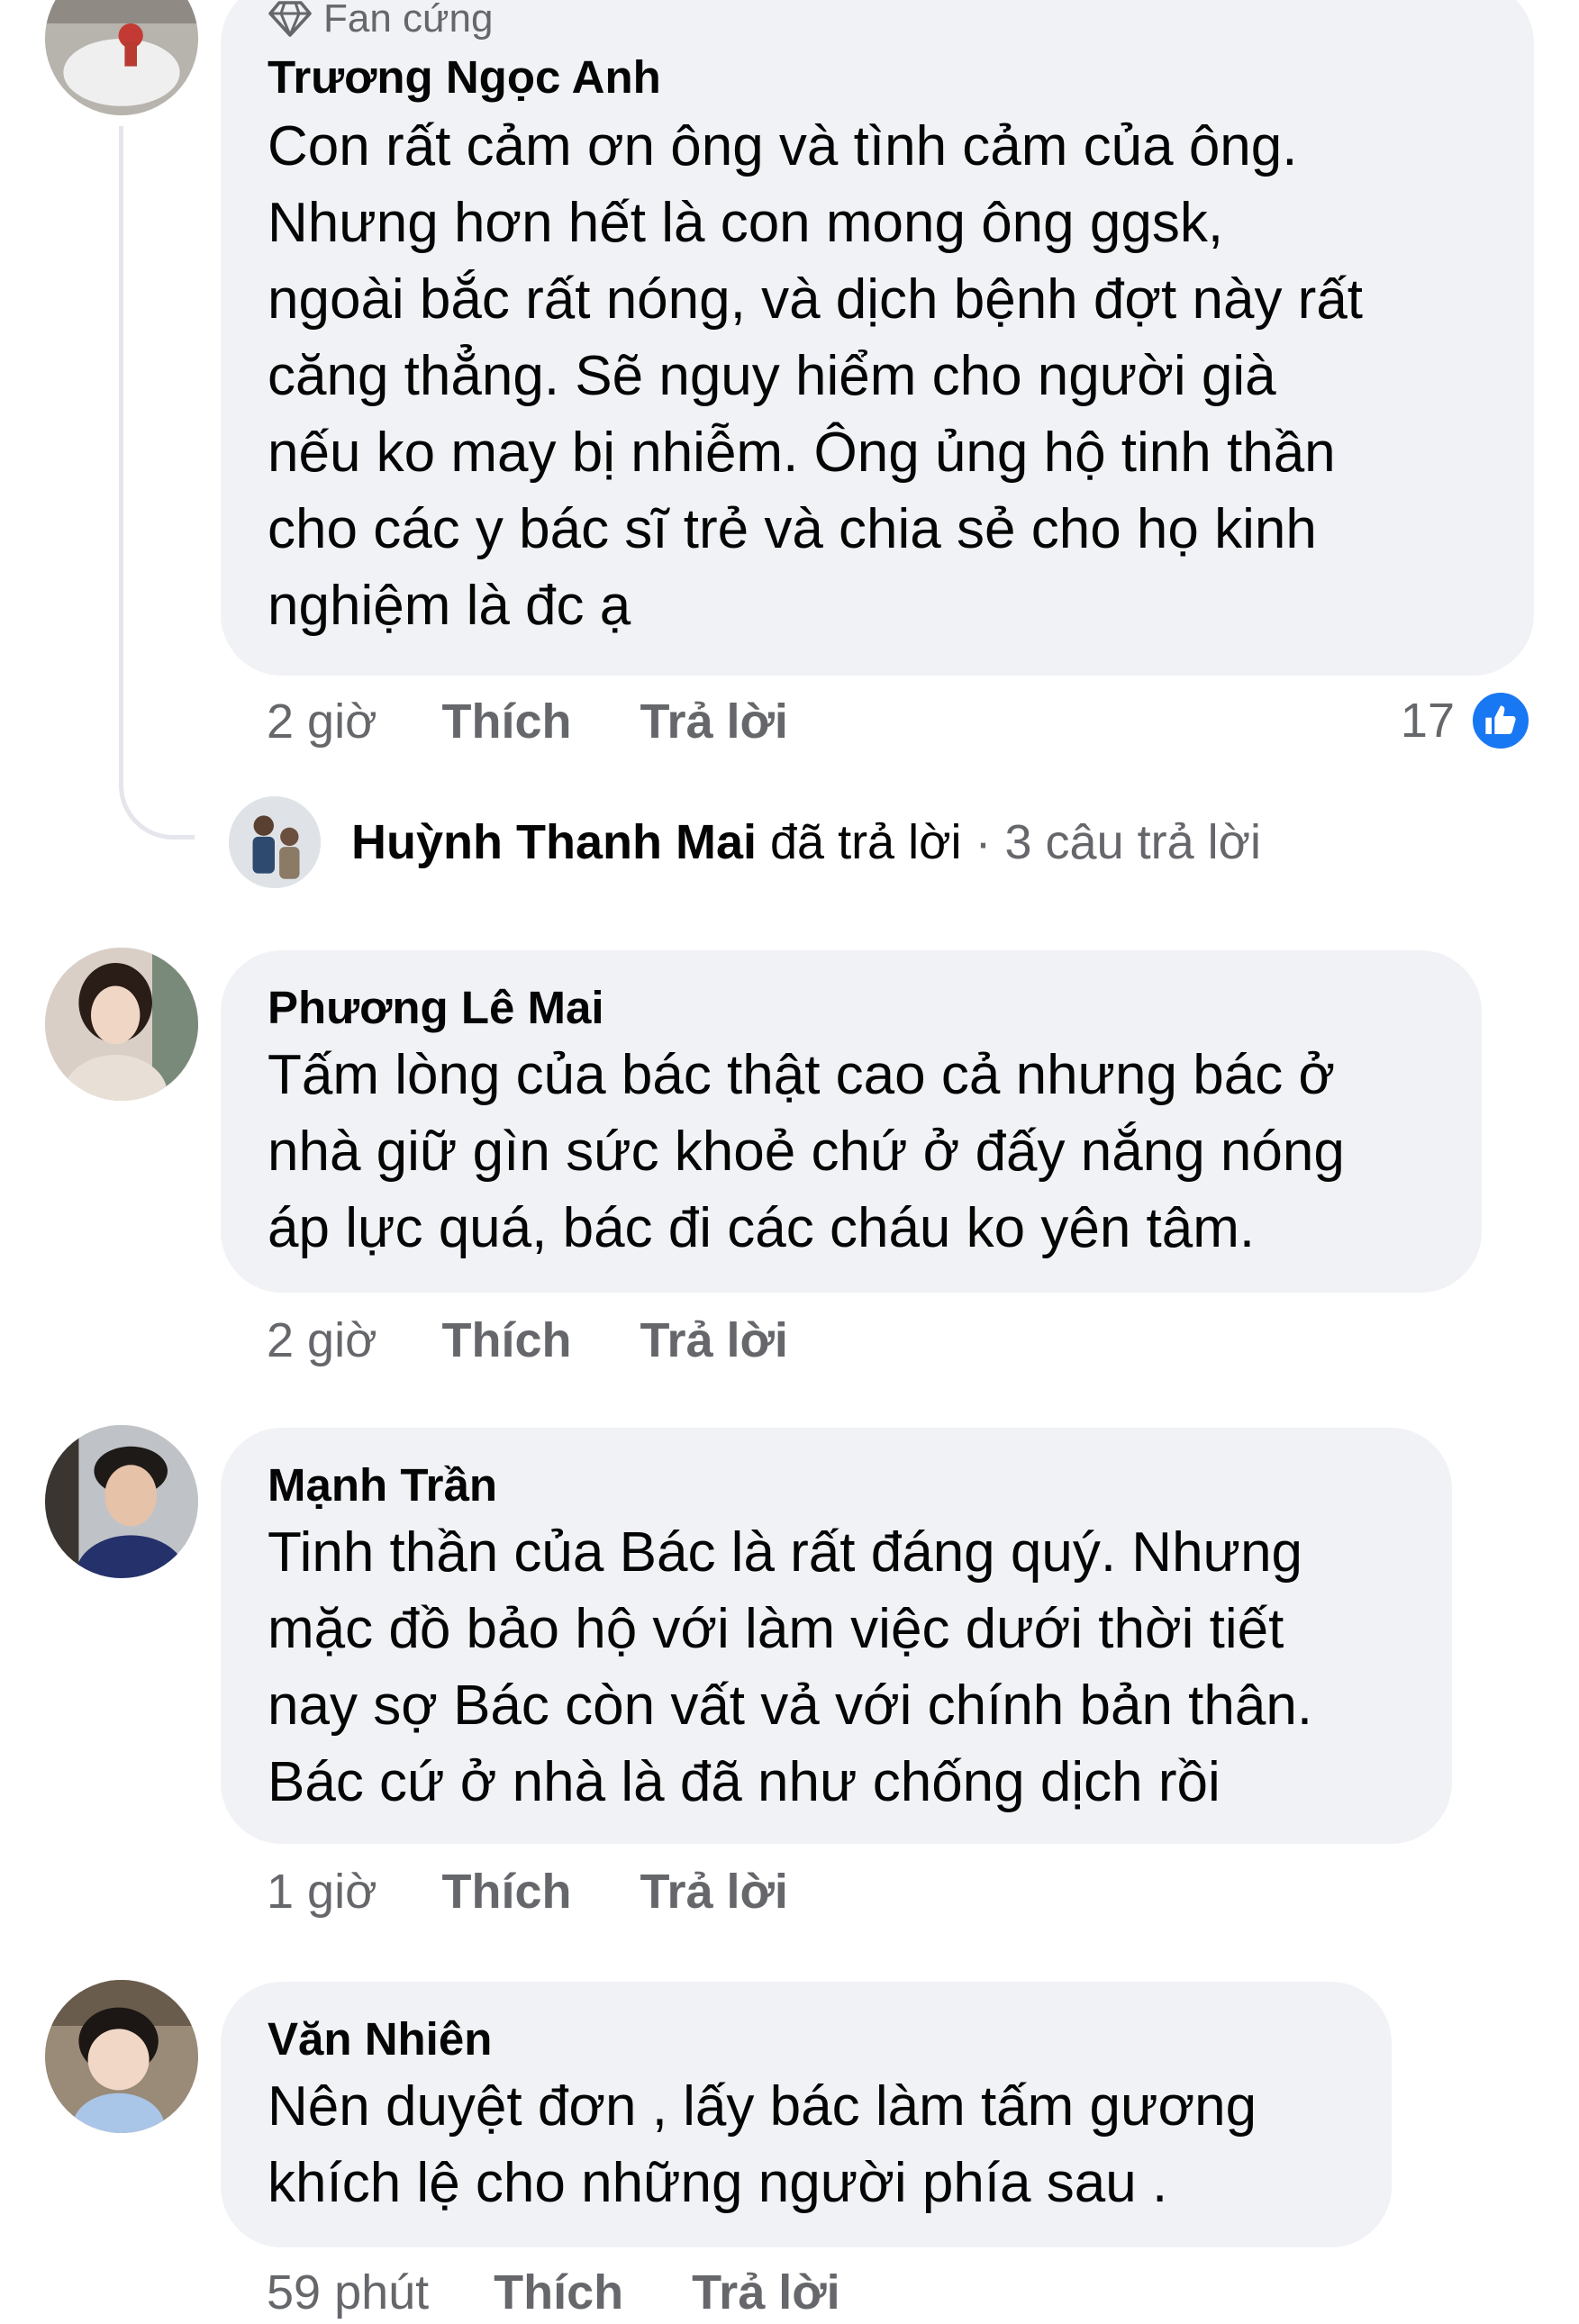 This screenshot has width=1579, height=2324. What do you see at coordinates (554, 842) in the screenshot?
I see `reply-author: Huỳnh Thanh Mai` at bounding box center [554, 842].